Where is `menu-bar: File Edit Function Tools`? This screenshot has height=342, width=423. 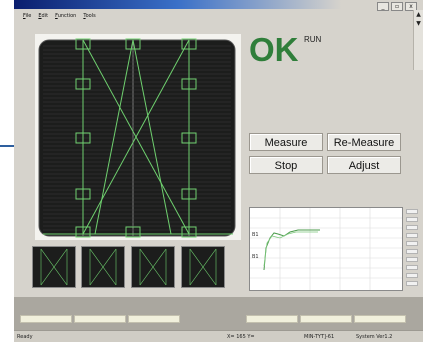 menu-bar: File Edit Function Tools is located at coordinates (211, 16).